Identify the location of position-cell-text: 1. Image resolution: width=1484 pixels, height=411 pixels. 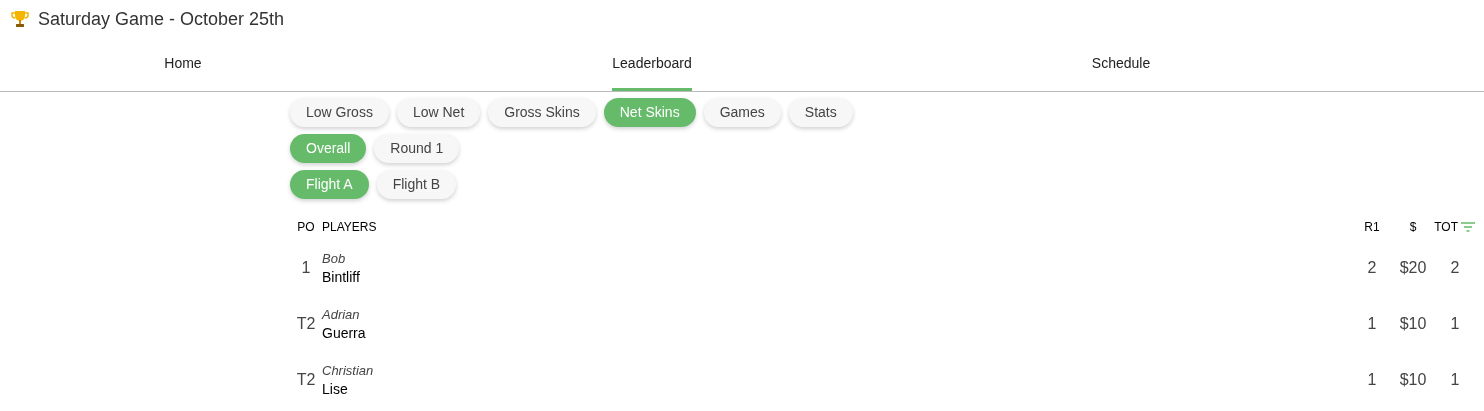
(306, 268).